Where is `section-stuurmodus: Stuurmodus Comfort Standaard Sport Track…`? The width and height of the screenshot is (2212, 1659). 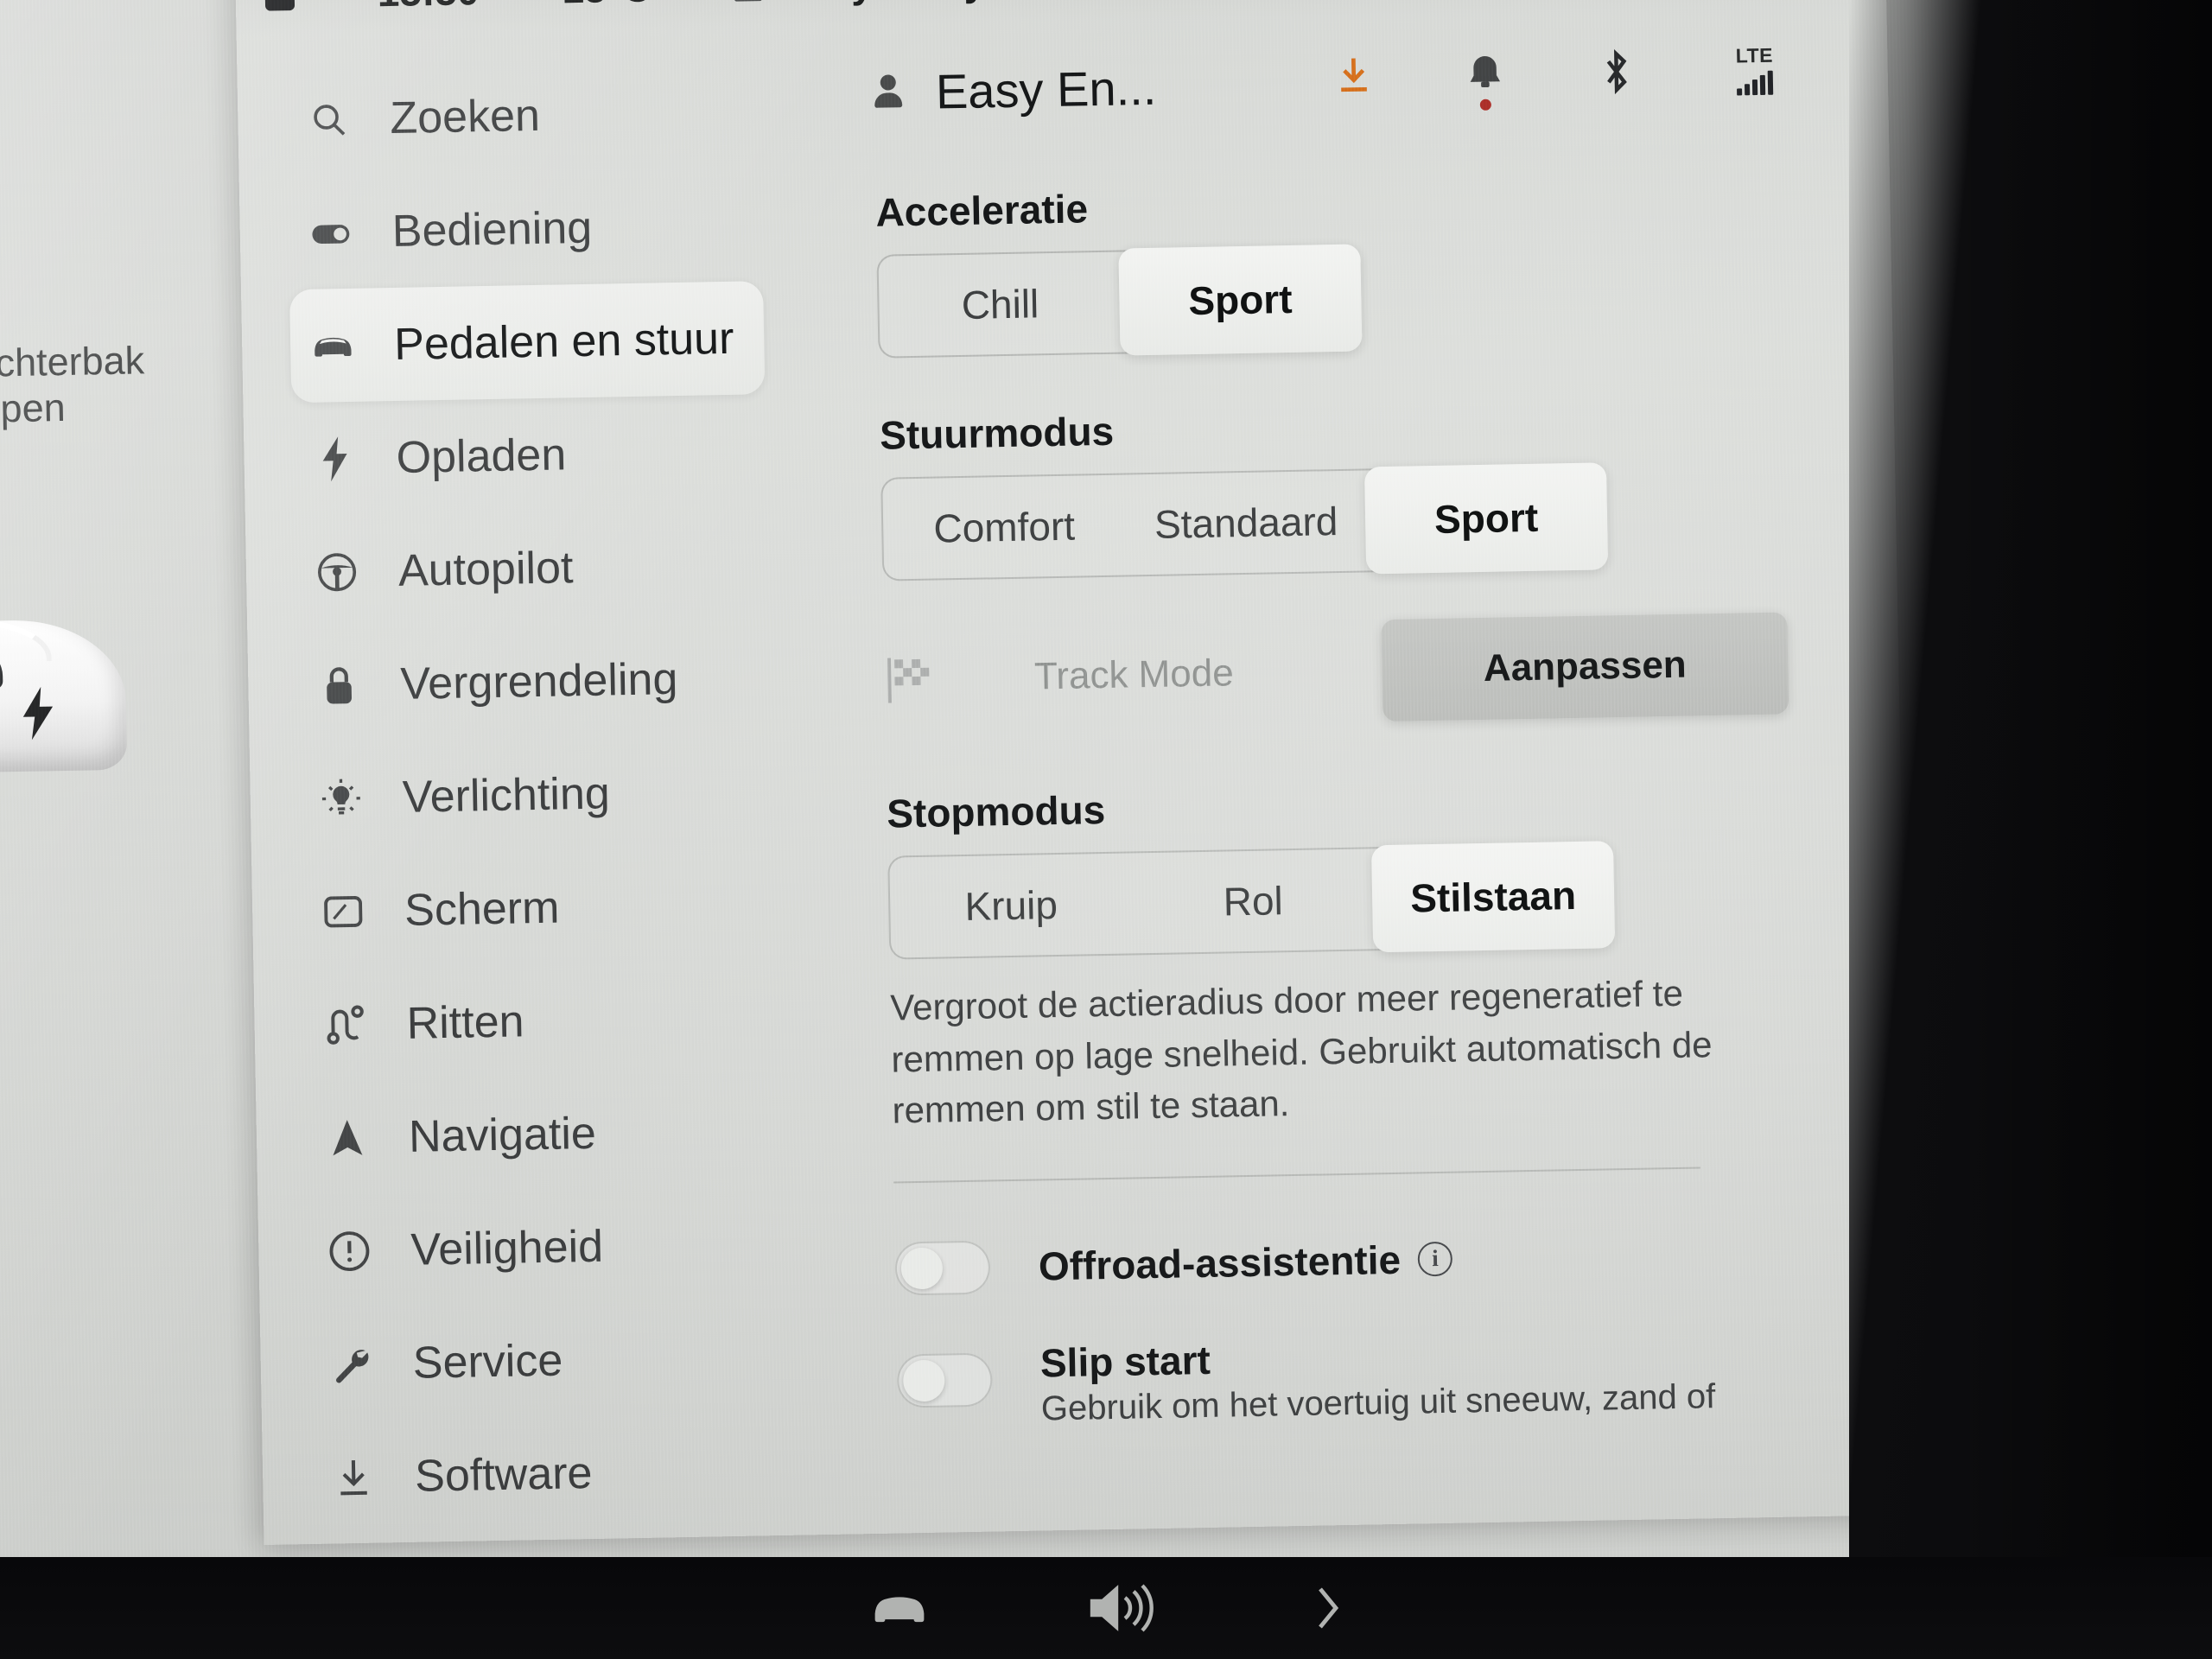
section-stuurmodus: Stuurmodus Comfort Standaard Sport Track… is located at coordinates (1322, 562).